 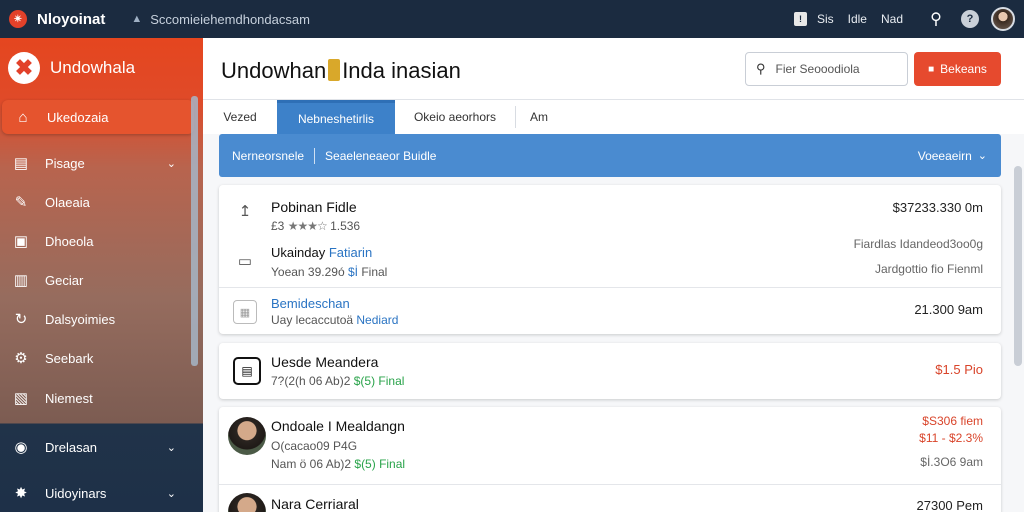 What do you see at coordinates (892, 19) in the screenshot?
I see `topbar-link-3: Nad` at bounding box center [892, 19].